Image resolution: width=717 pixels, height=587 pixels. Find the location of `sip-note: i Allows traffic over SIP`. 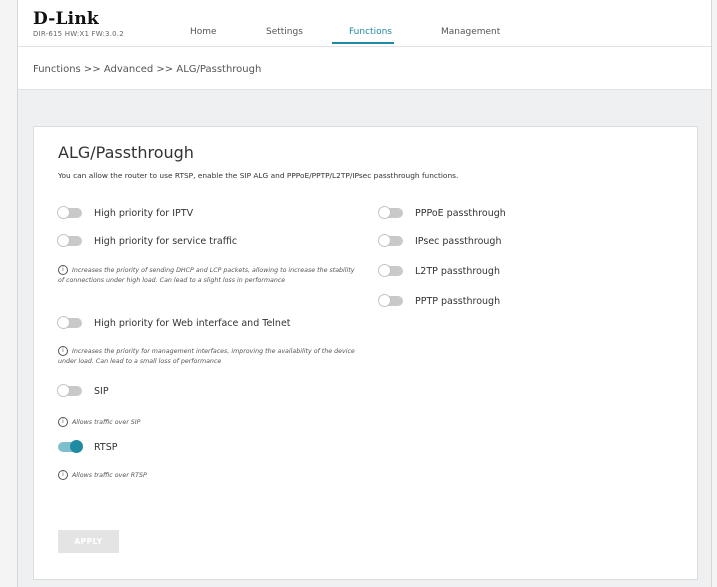

sip-note: i Allows traffic over SIP is located at coordinates (208, 422).